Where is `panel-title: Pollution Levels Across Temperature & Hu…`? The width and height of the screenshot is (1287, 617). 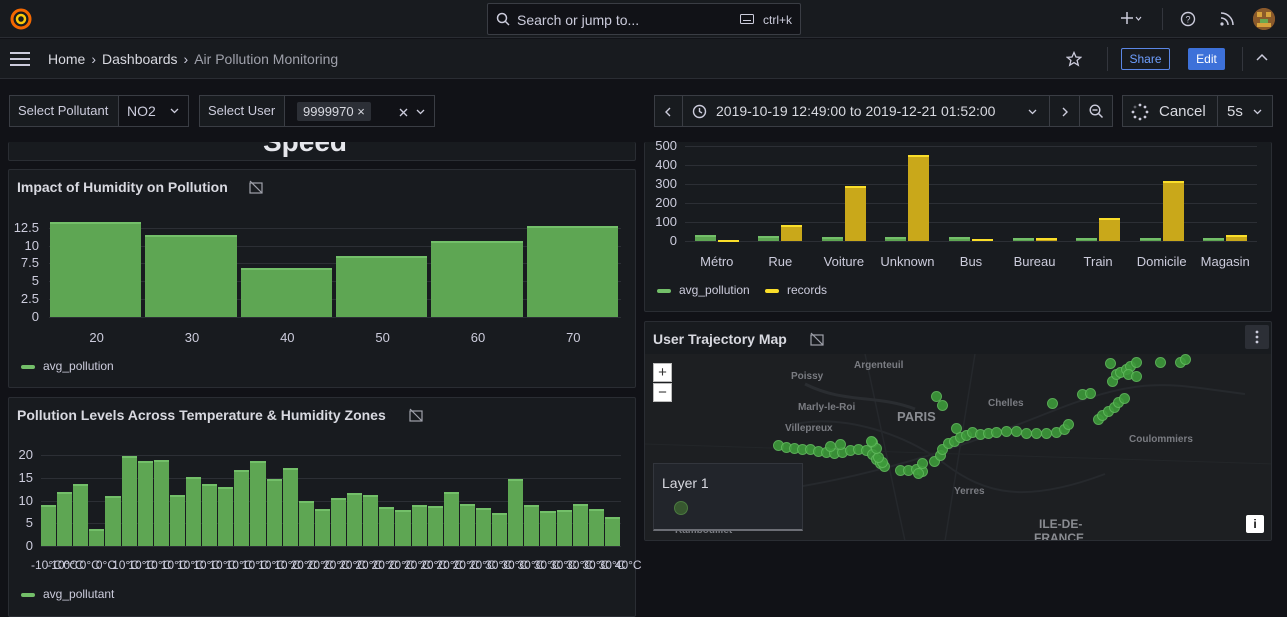 panel-title: Pollution Levels Across Temperature & Hu… is located at coordinates (201, 415).